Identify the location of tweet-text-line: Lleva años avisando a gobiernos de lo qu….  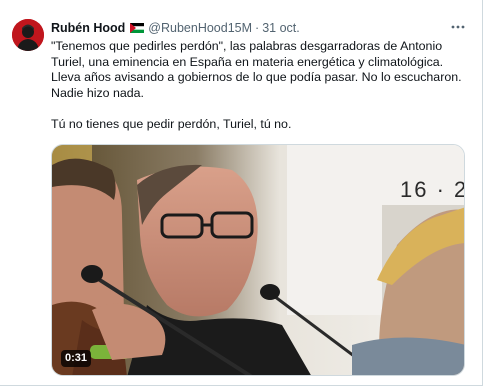
(256, 77).